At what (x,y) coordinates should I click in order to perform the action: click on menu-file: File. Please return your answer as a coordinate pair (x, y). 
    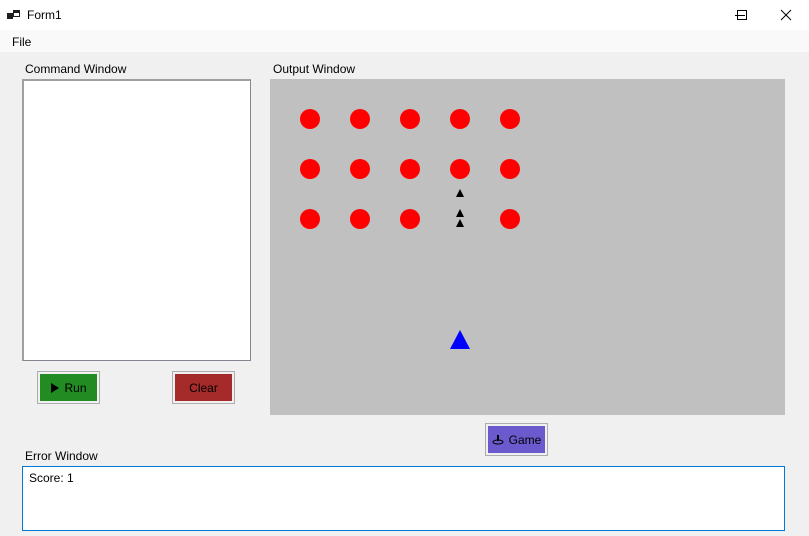
    Looking at the image, I should click on (21, 42).